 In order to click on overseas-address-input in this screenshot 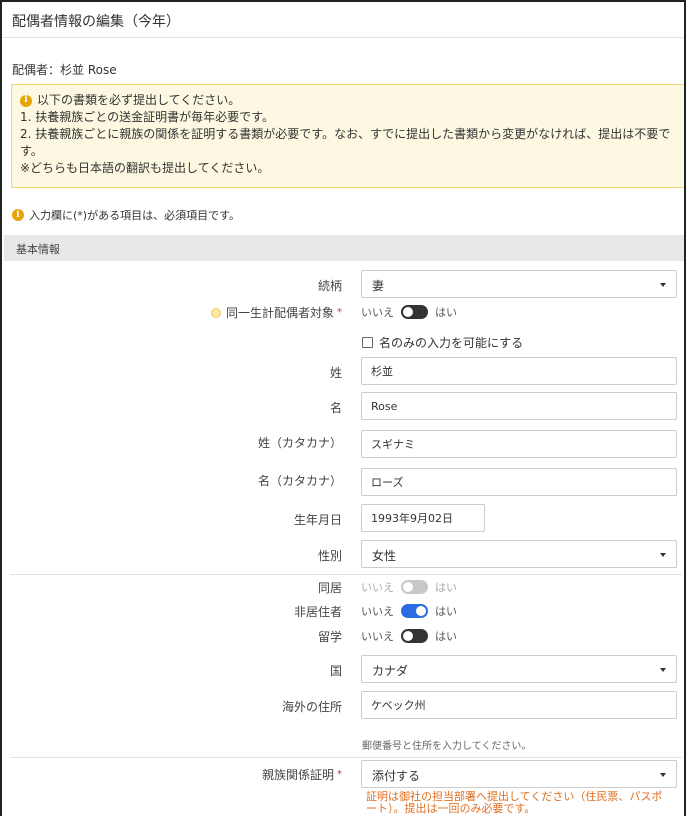, I will do `click(519, 705)`.